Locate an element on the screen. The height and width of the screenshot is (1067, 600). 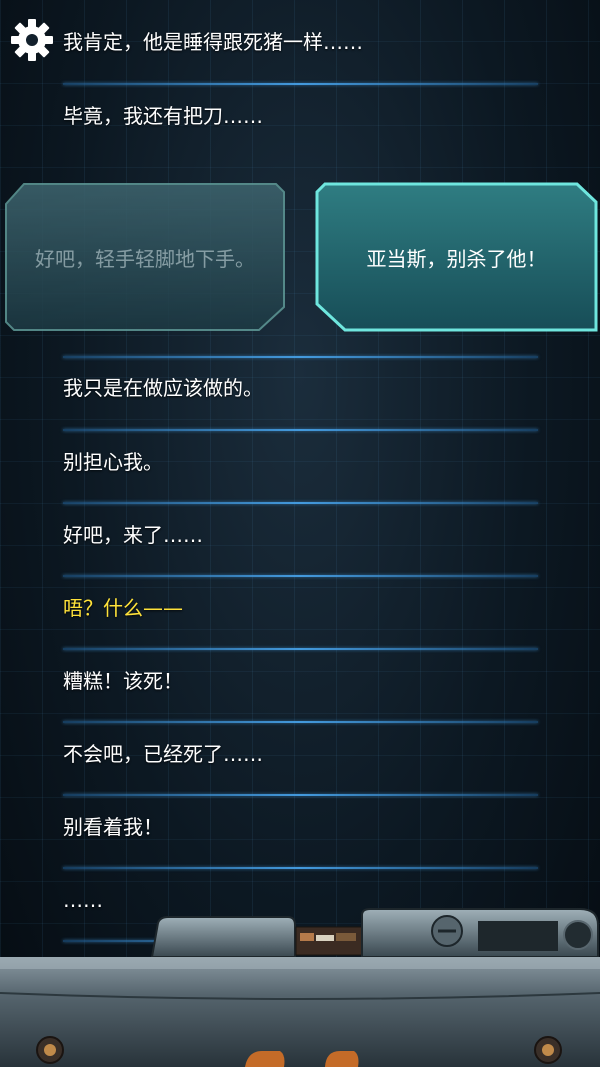
dialogue-line: 糟糕！该死！ is located at coordinates (123, 681).